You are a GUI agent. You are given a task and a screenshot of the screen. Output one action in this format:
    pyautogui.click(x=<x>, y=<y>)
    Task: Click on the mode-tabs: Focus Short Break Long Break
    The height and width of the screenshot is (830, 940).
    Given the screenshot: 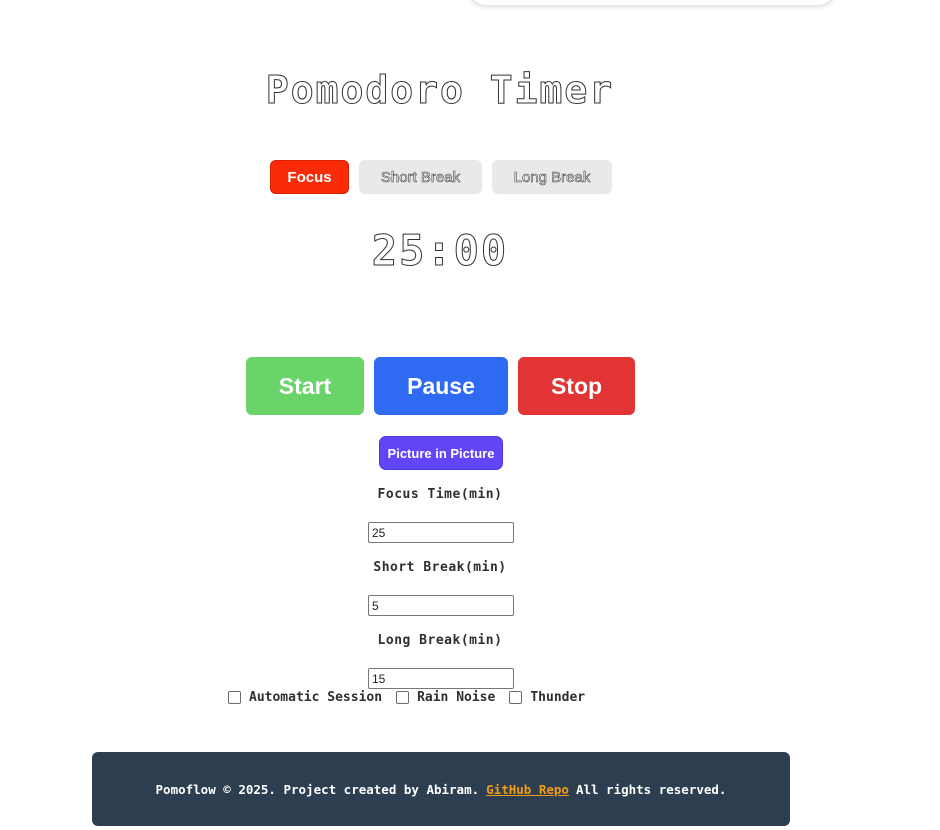 What is the action you would take?
    pyautogui.click(x=441, y=177)
    